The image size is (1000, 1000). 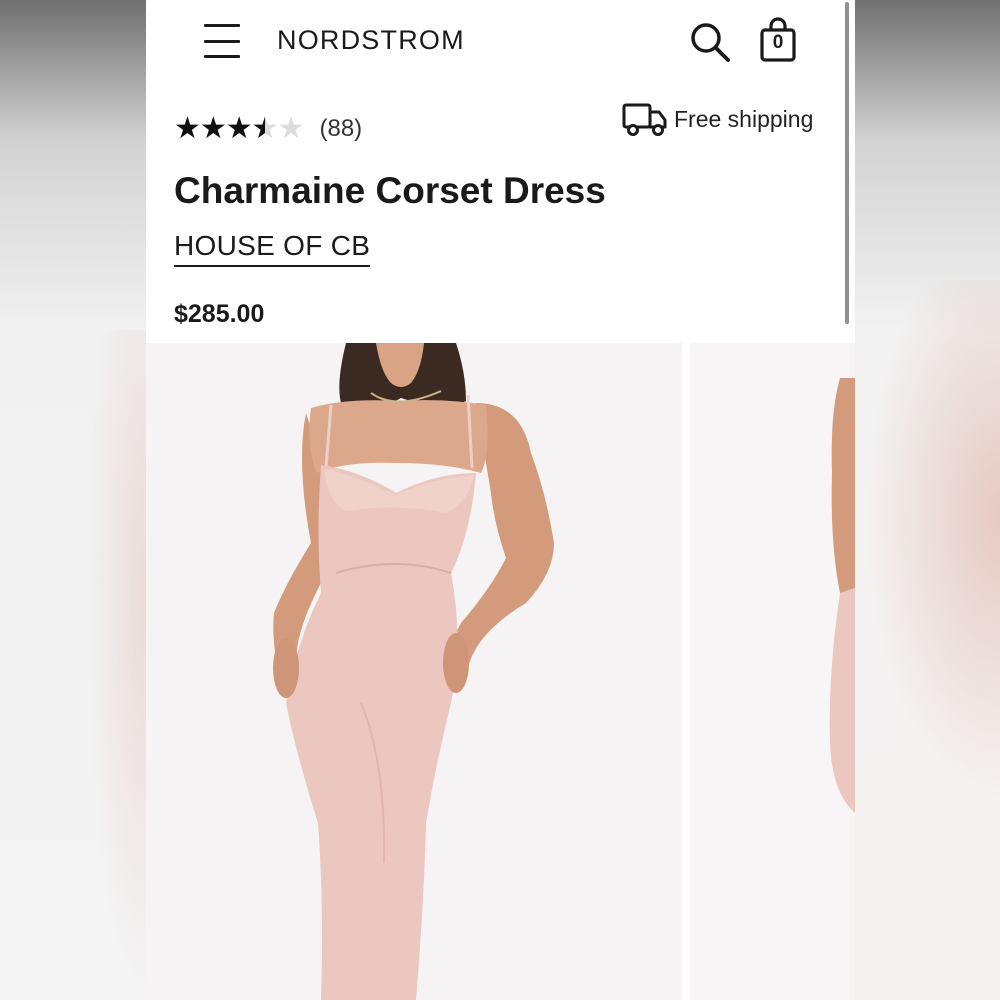 I want to click on scrollbar, so click(x=847, y=163).